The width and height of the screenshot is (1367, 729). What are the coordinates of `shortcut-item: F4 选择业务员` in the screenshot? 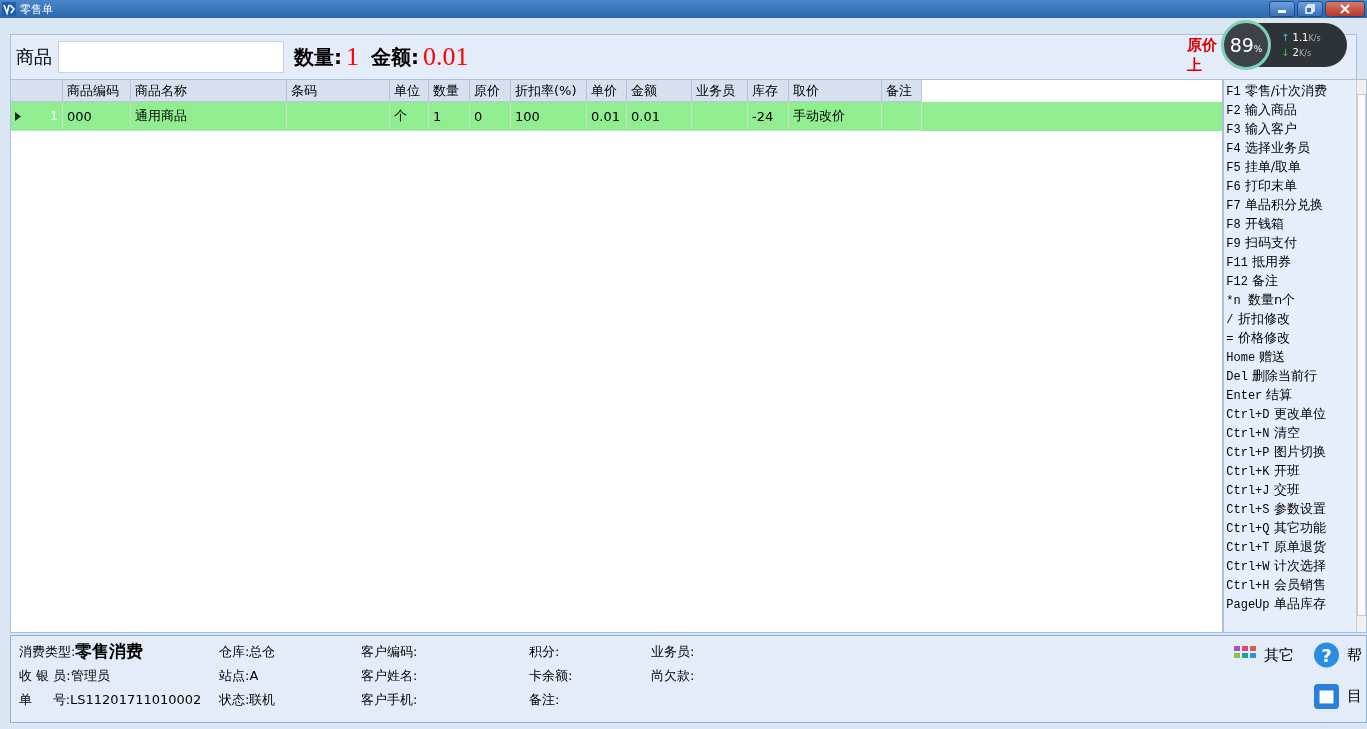 It's located at (1290, 147).